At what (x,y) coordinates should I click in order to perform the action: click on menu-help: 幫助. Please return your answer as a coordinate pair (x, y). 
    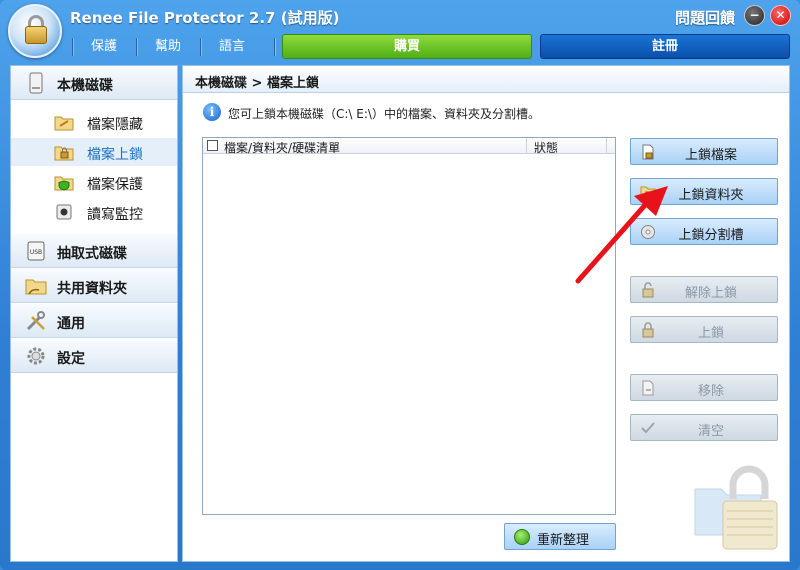
    Looking at the image, I should click on (168, 47).